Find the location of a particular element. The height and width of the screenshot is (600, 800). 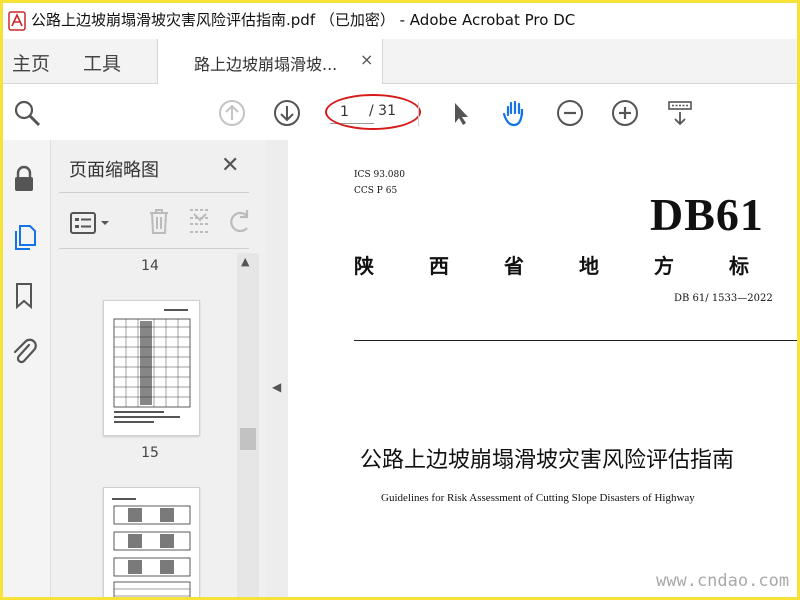

attachment-icon is located at coordinates (24, 351).